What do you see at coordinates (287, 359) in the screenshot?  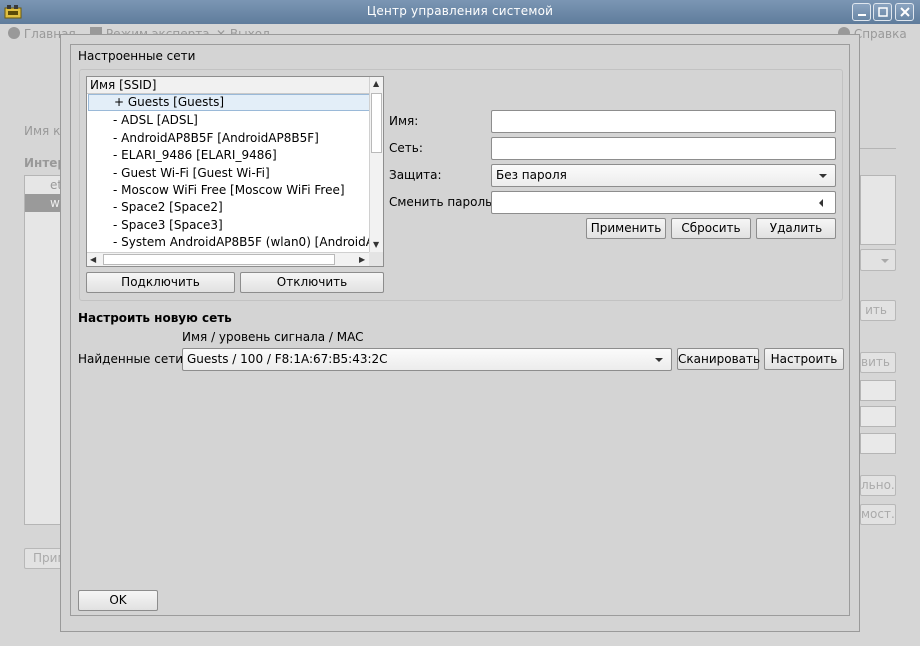 I see `found-networks-value: Guests / 100 / F8:1A:67:B5:43:2C` at bounding box center [287, 359].